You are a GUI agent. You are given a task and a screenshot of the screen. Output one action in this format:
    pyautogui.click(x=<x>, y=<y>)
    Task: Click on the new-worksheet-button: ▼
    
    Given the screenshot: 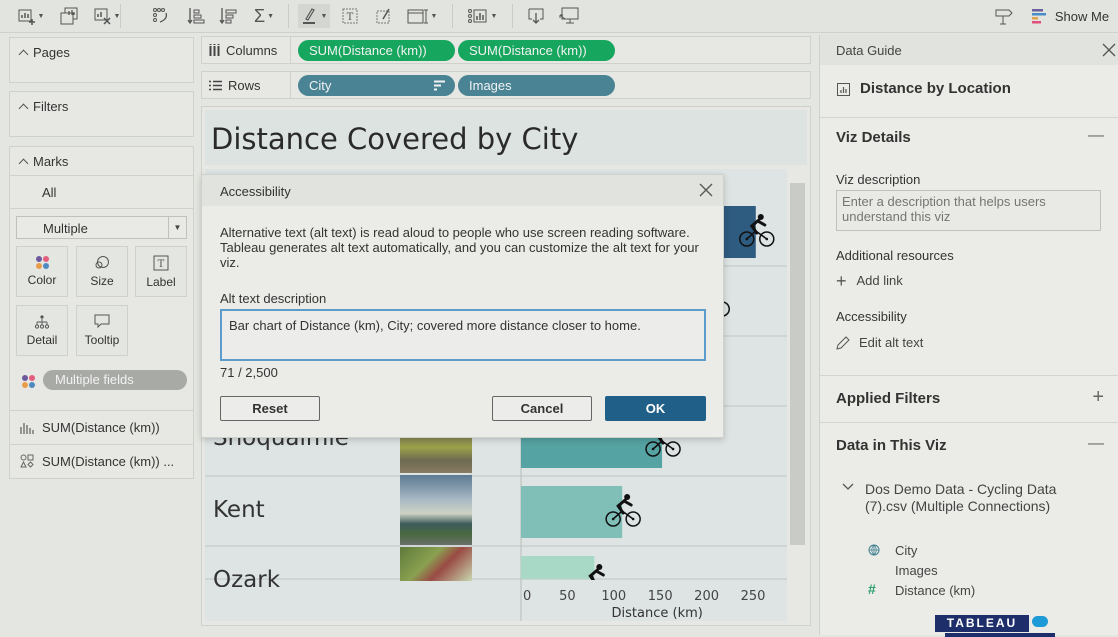 What is the action you would take?
    pyautogui.click(x=31, y=16)
    